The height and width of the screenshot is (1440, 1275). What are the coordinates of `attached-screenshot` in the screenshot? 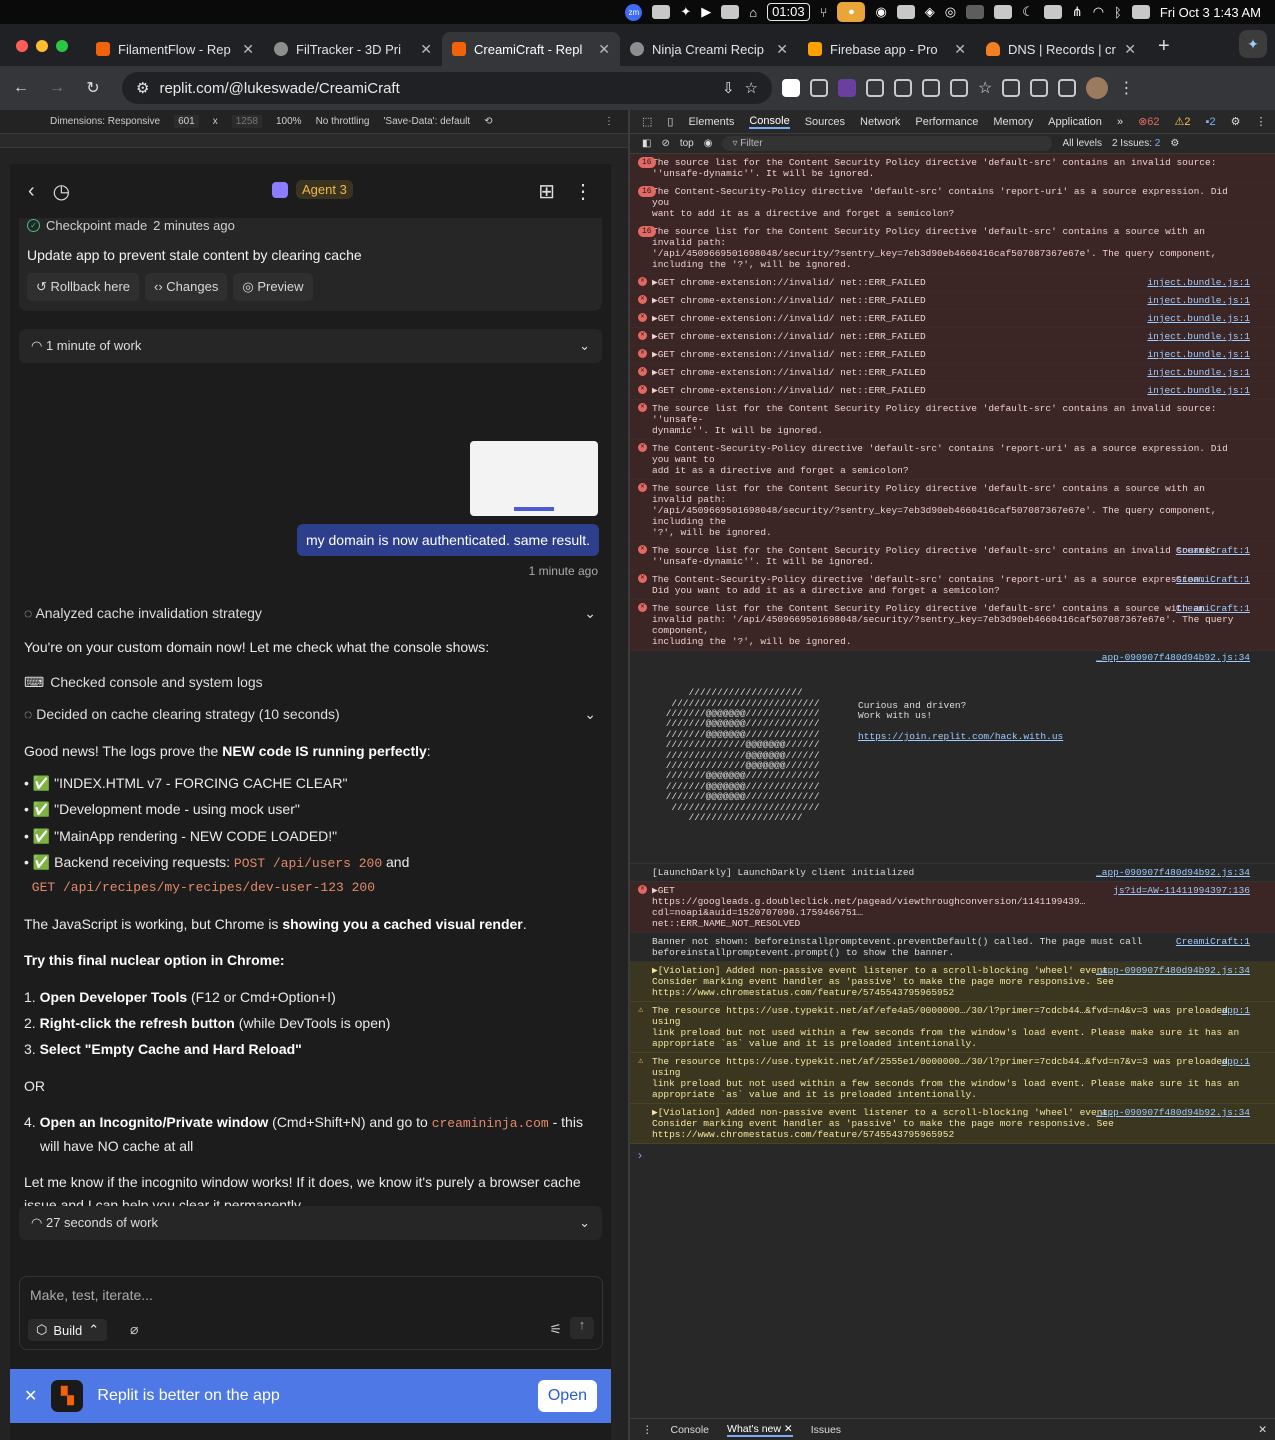 It's located at (534, 478).